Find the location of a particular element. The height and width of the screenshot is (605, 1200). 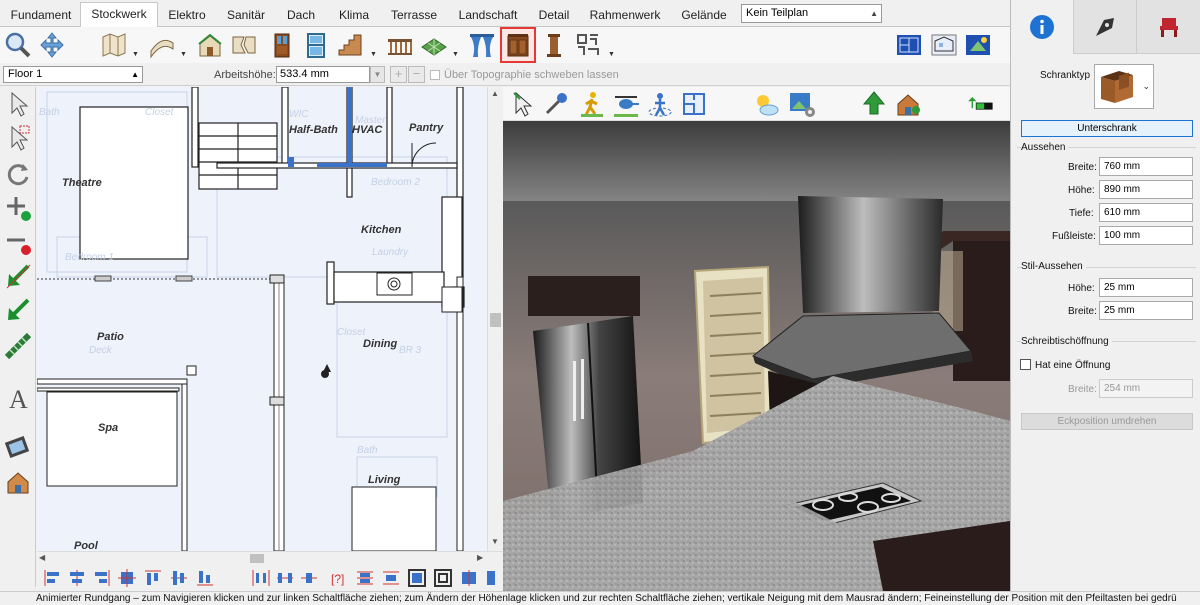

dollhouse-tool is located at coordinates (660, 104).